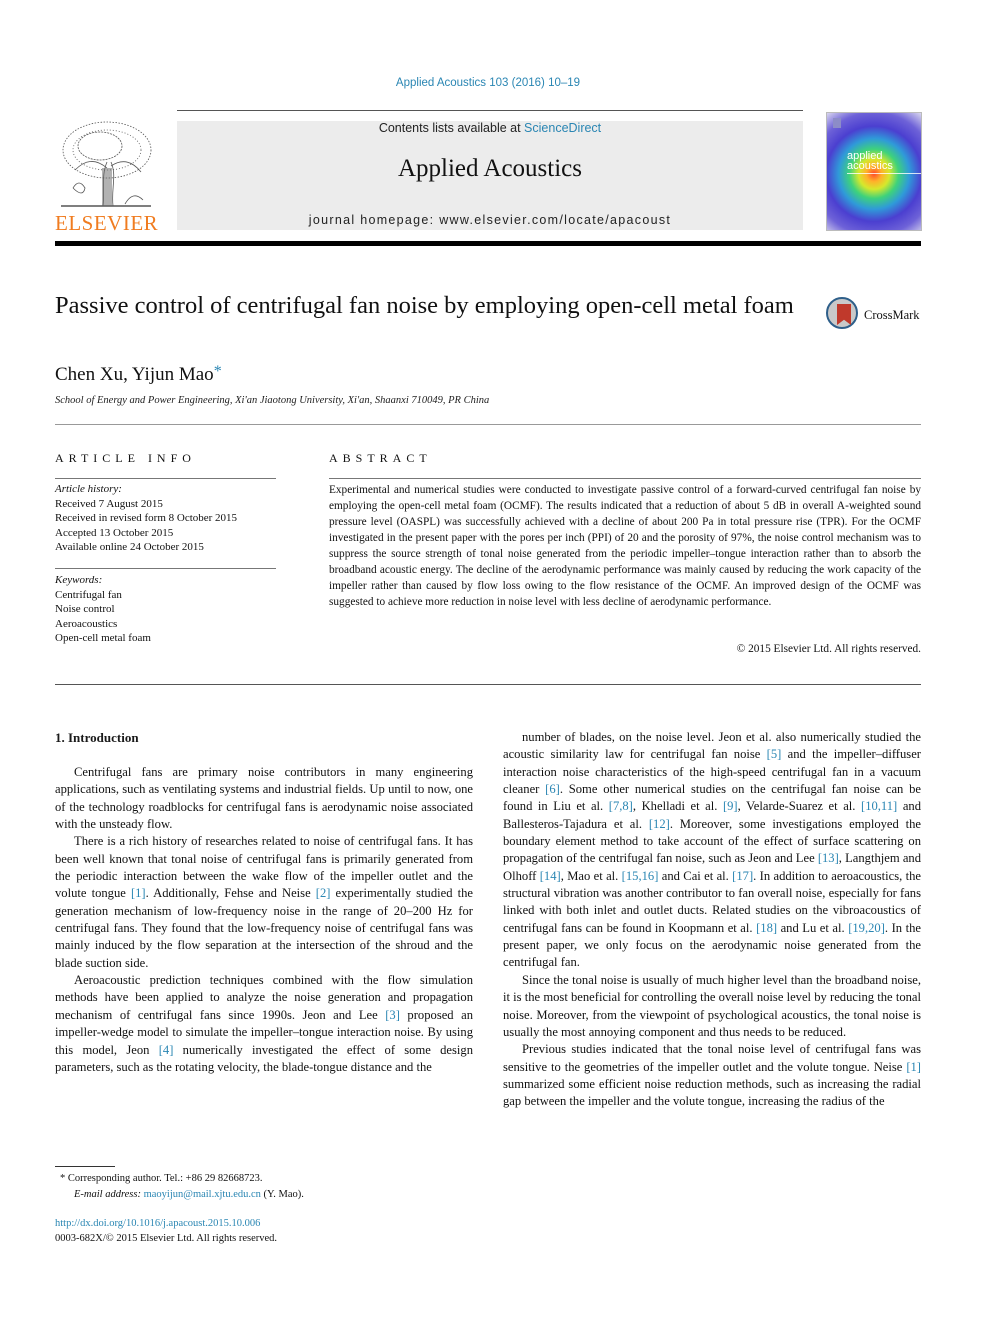 This screenshot has height=1323, width=992. Describe the element at coordinates (550, 876) in the screenshot. I see `citation-link: [14]` at that location.